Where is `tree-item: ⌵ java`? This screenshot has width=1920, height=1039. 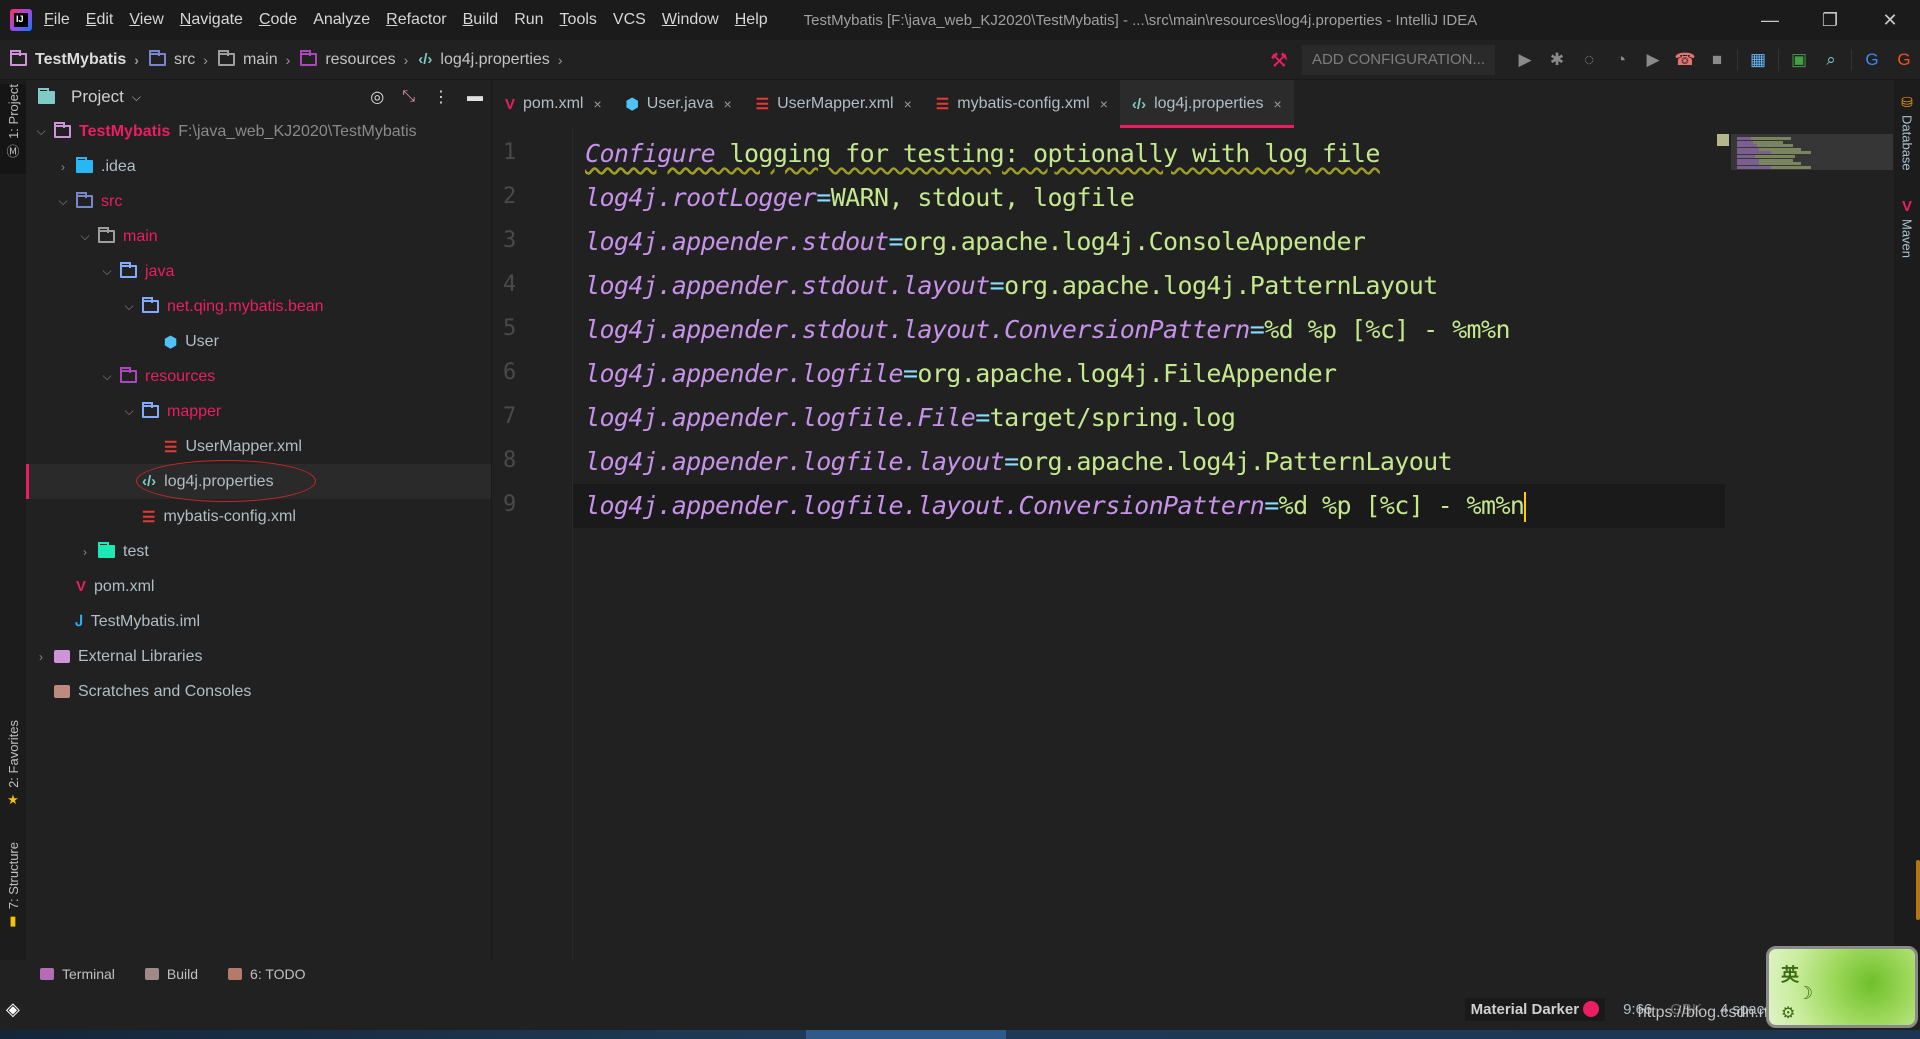
tree-item: ⌵ java is located at coordinates (258, 271).